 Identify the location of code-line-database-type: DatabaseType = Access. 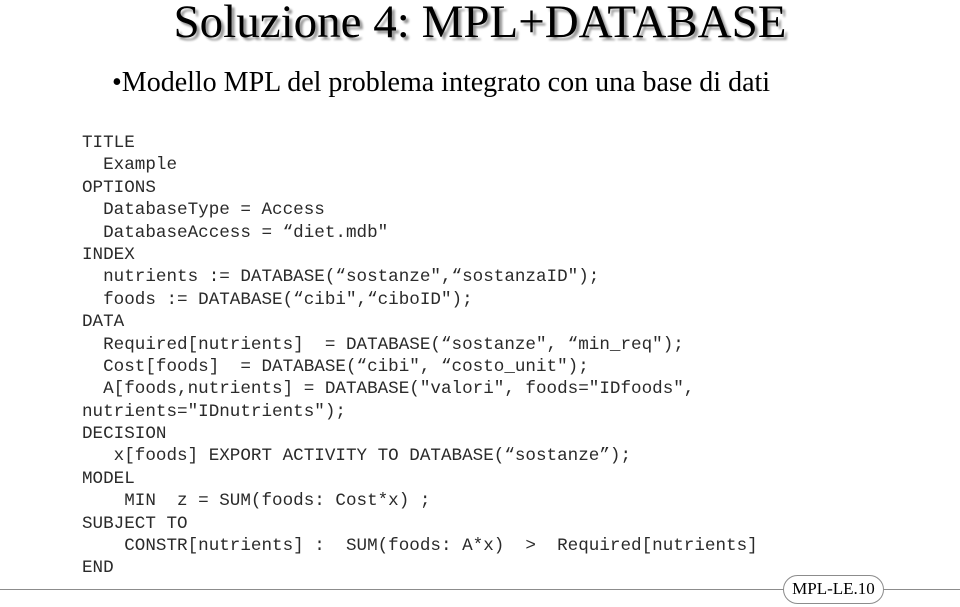
(203, 210).